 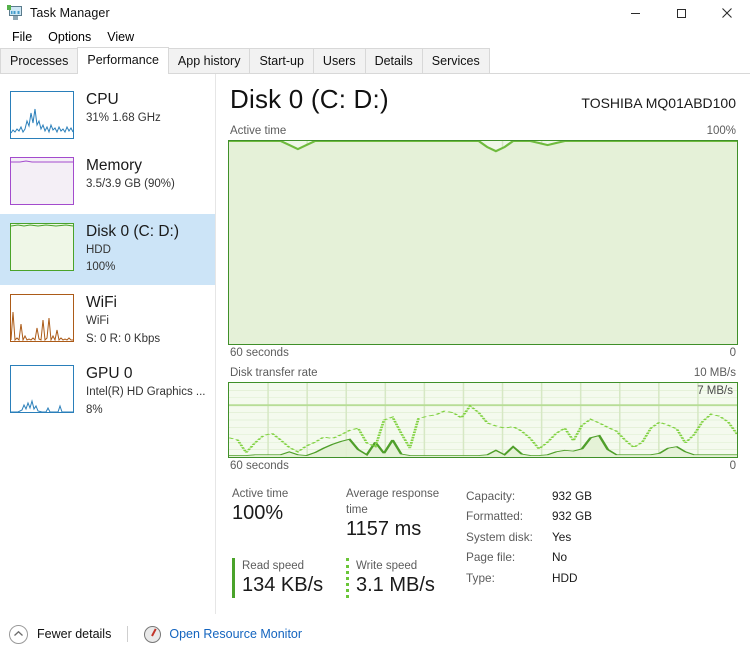 I want to click on sidebar-item-label-memory: Memory, so click(x=114, y=165).